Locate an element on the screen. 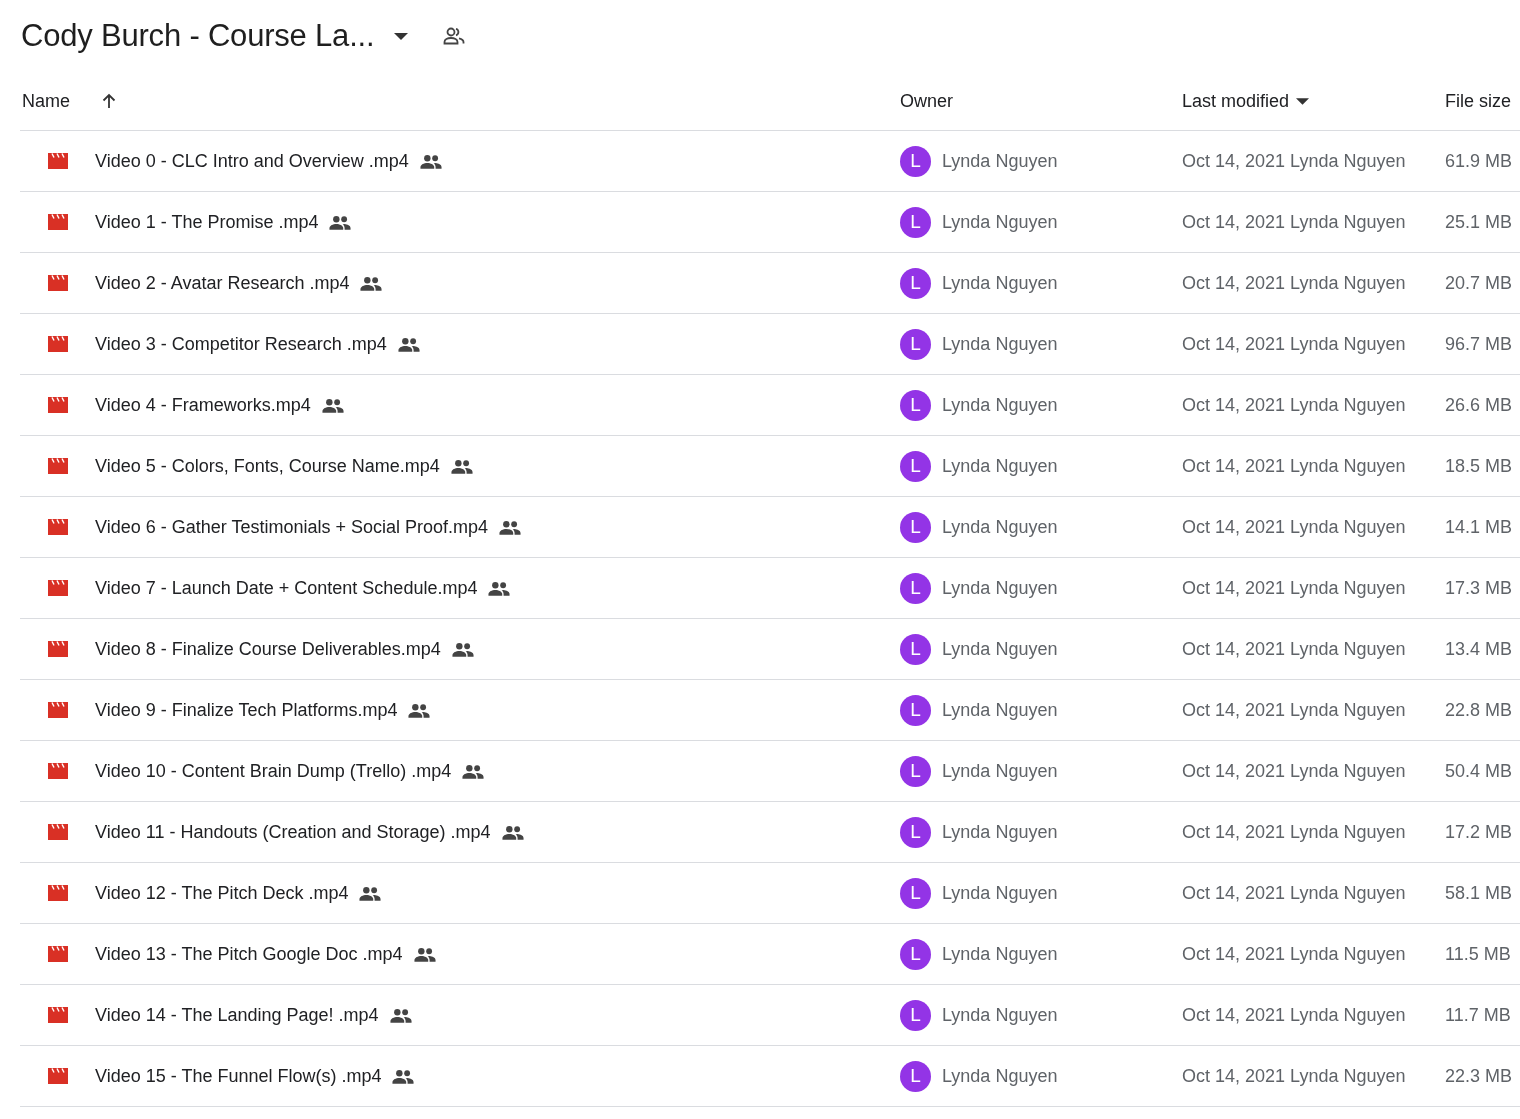 The height and width of the screenshot is (1119, 1520). column-header: Owner is located at coordinates (926, 101).